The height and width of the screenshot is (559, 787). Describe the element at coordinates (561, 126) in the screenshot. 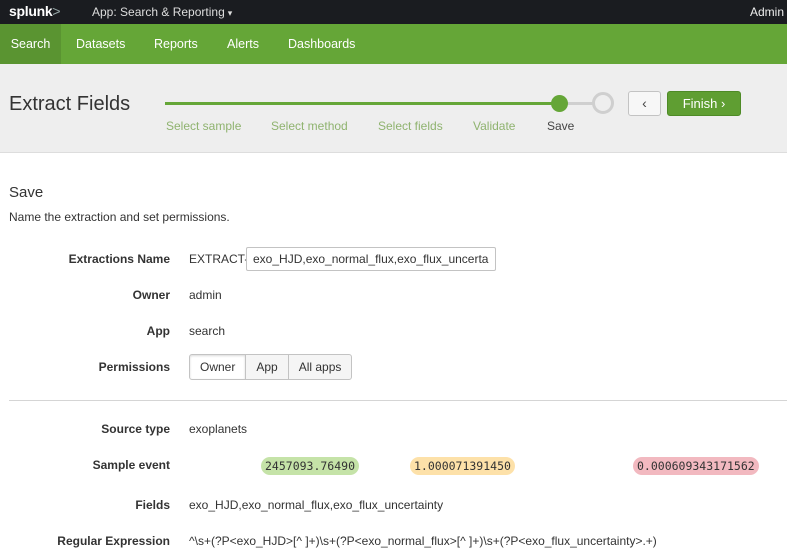

I see `step-save: Save` at that location.